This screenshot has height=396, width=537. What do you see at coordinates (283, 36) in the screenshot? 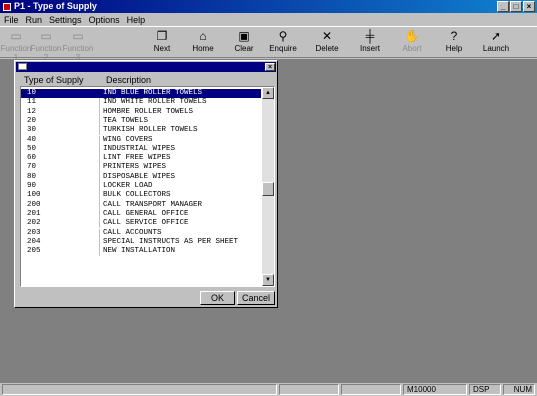
I see `magnifier-icon: ⚲` at bounding box center [283, 36].